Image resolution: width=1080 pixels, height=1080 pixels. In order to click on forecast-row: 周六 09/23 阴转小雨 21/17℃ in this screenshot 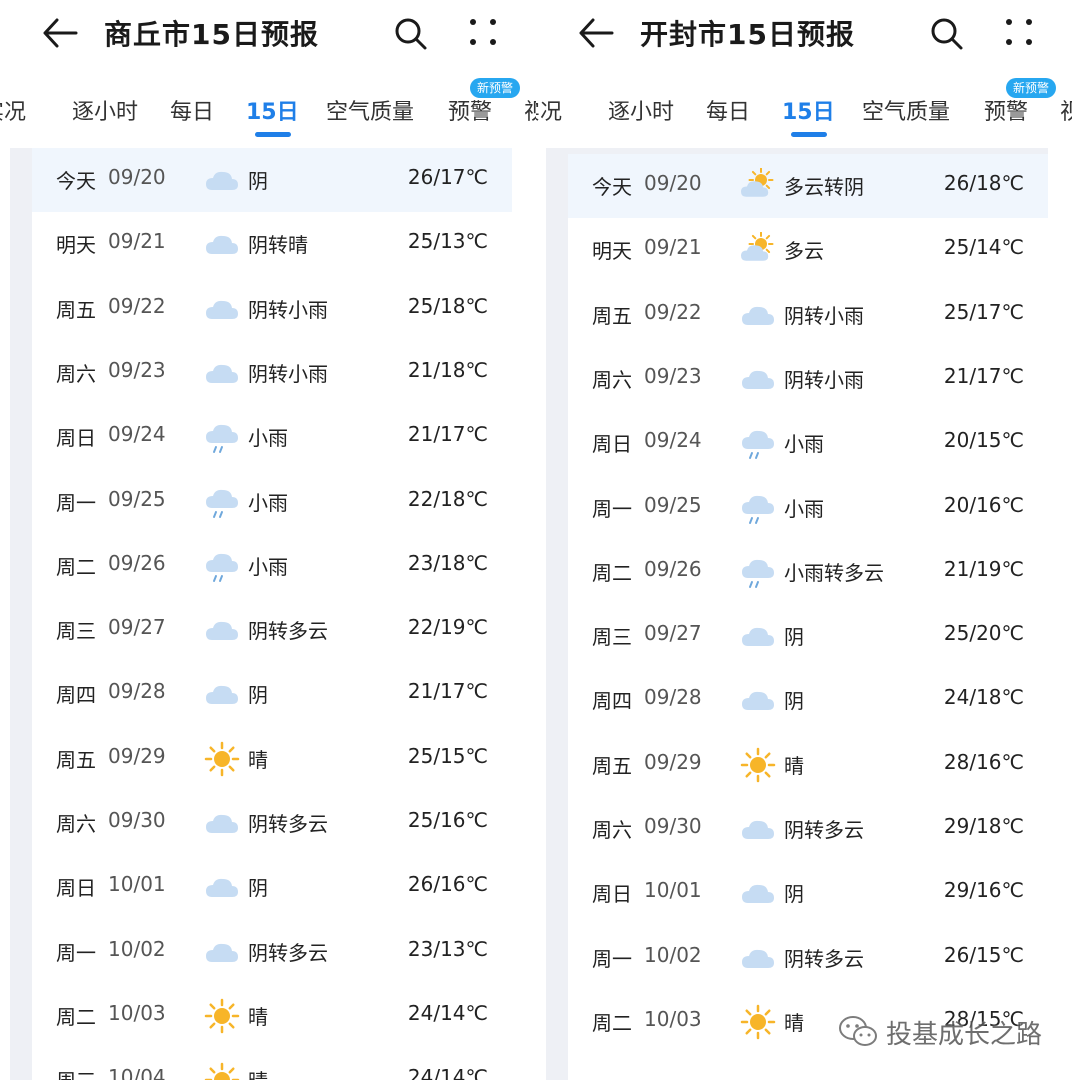, I will do `click(808, 379)`.